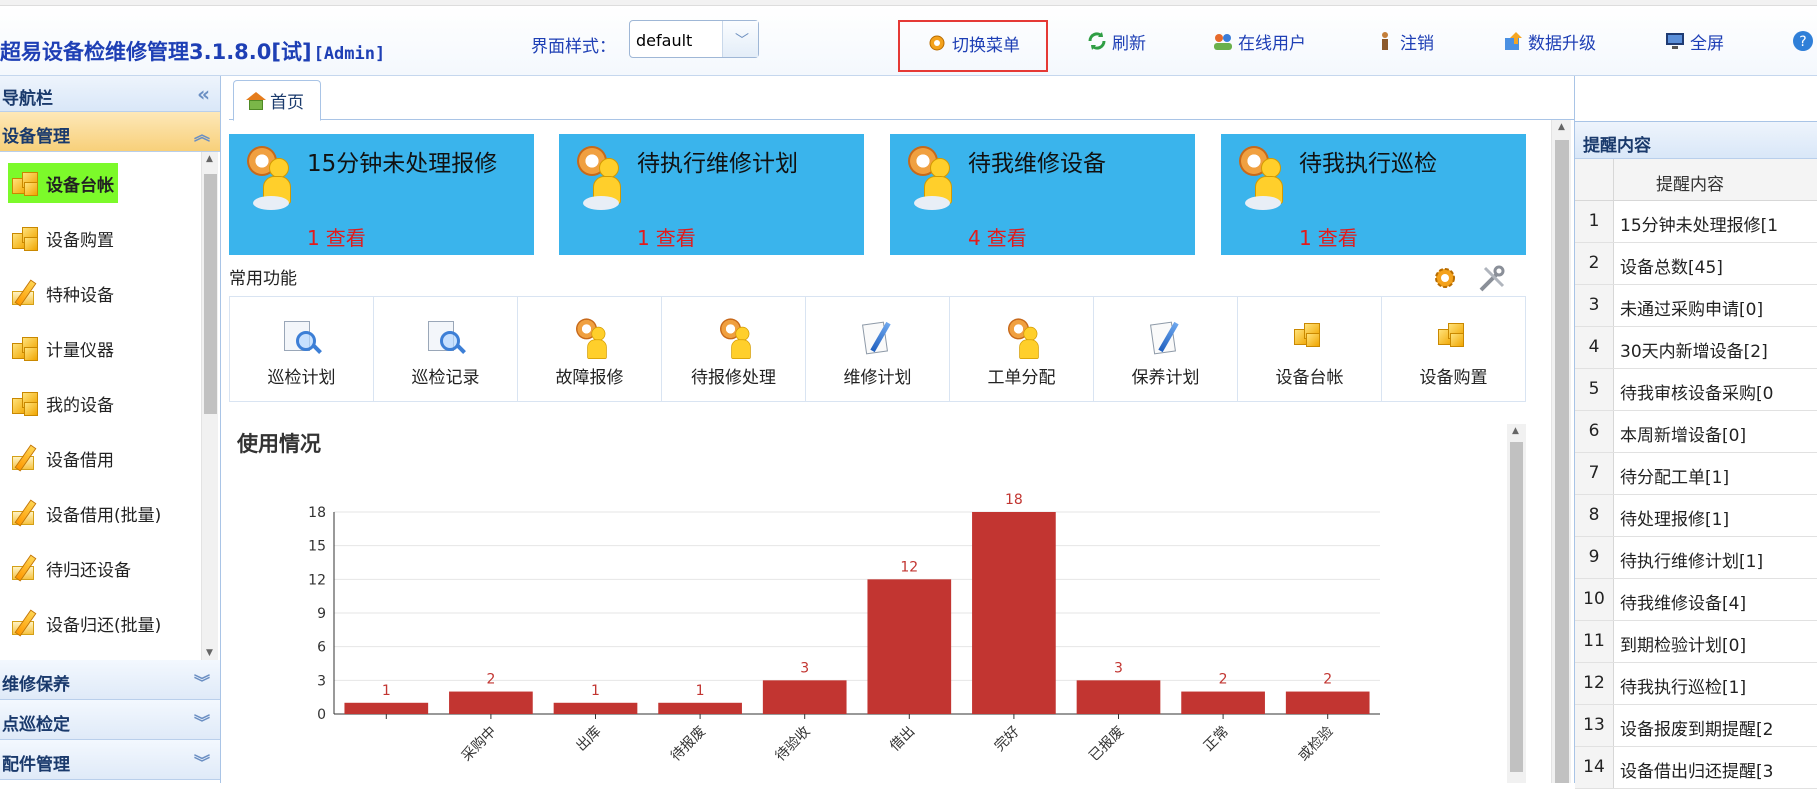 This screenshot has height=789, width=1817. What do you see at coordinates (110, 760) in the screenshot?
I see `nav-group-parts: 配件管理 ︾` at bounding box center [110, 760].